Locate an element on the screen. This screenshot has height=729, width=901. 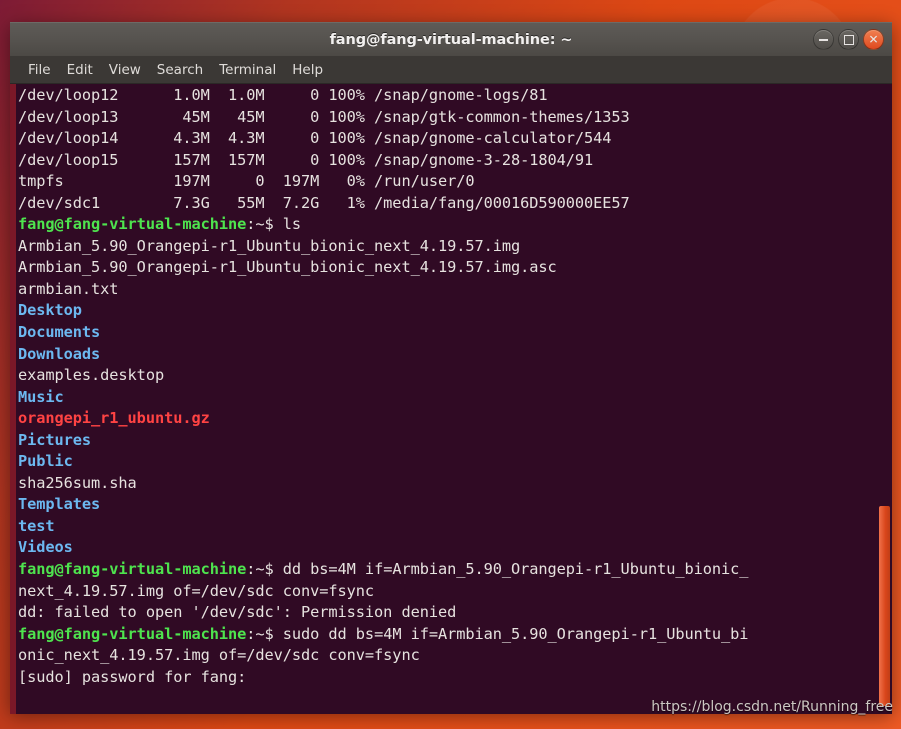
terminal-text: examples.desktop is located at coordinates (91, 375).